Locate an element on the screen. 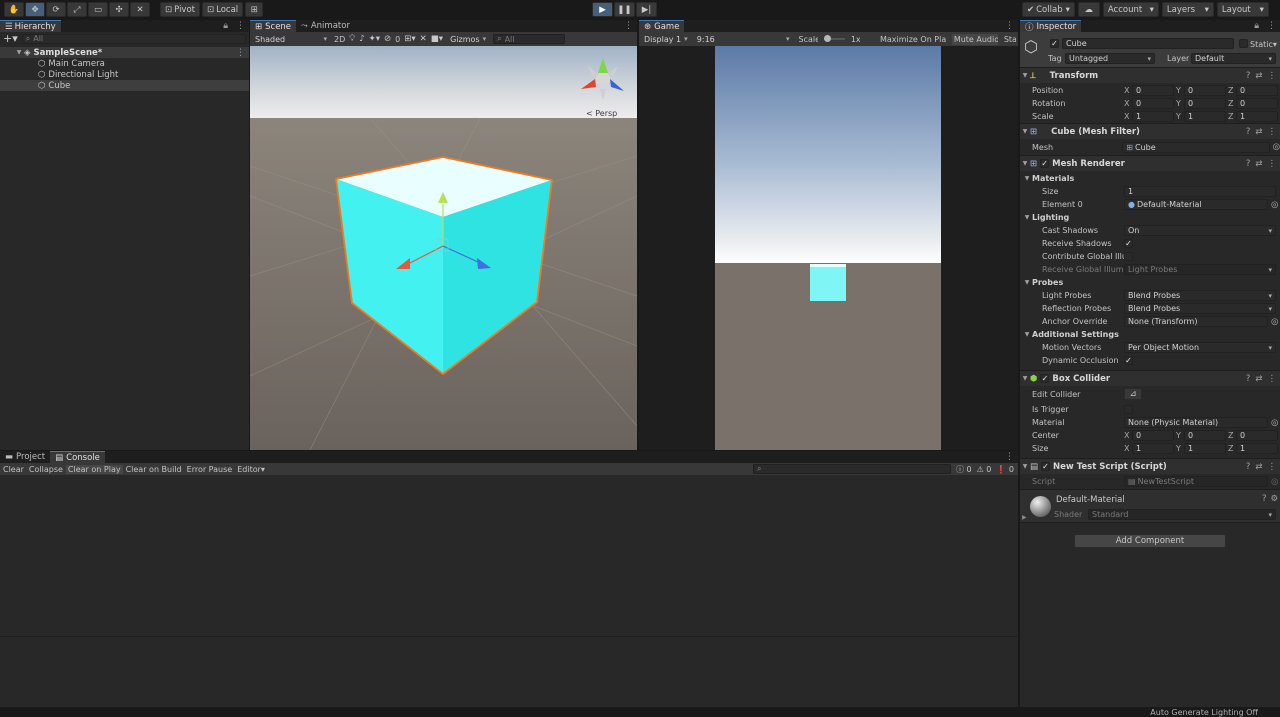  mesh-filter-header: ▼ ⊞ Cube (Mesh Filter) ? ⇄ ⋮ is located at coordinates (1150, 131).